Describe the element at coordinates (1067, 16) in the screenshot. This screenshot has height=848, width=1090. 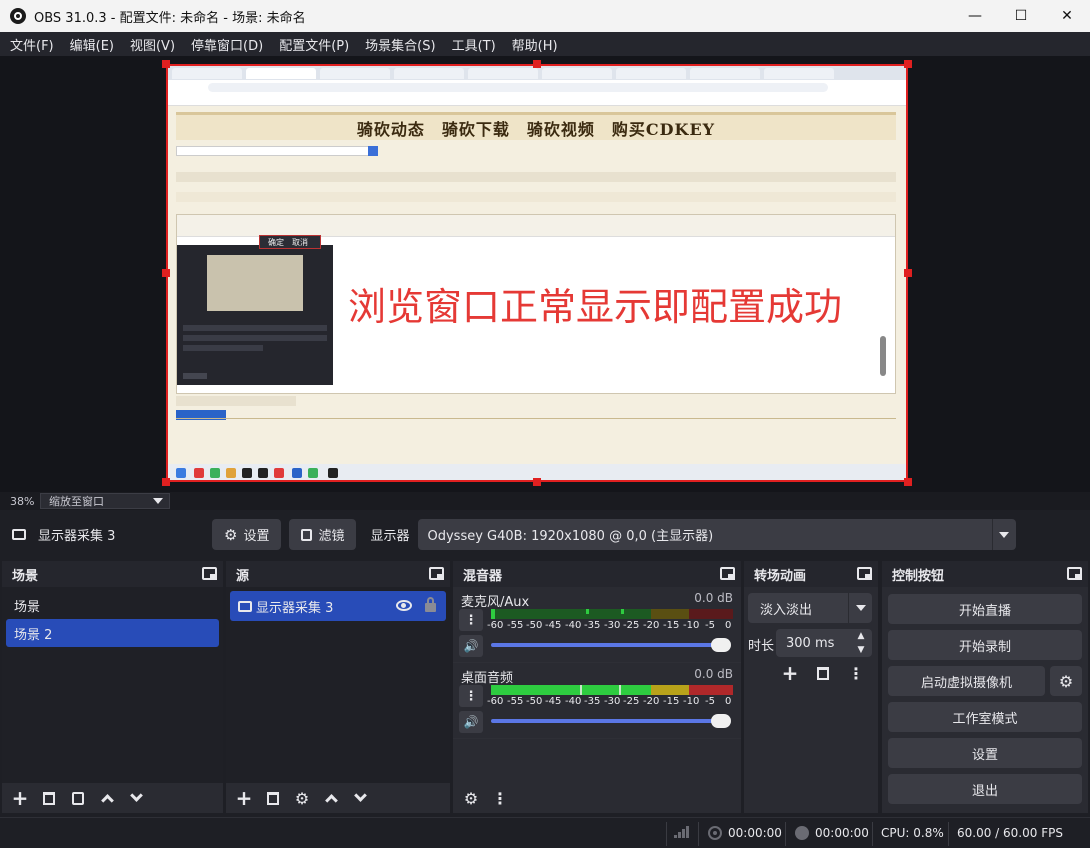
I see `close-button: ✕` at that location.